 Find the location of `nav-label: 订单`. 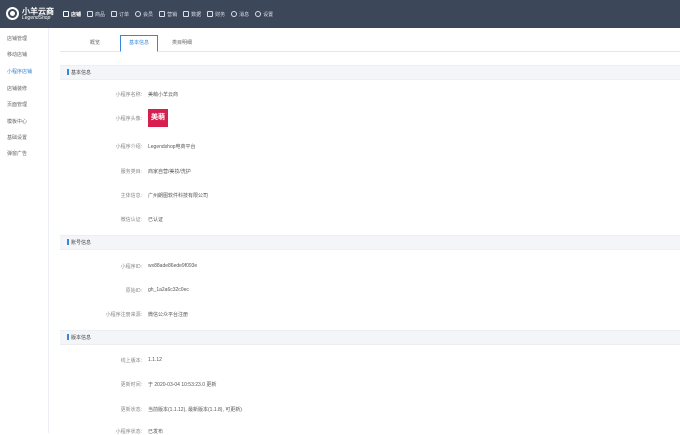

nav-label: 订单 is located at coordinates (124, 14).